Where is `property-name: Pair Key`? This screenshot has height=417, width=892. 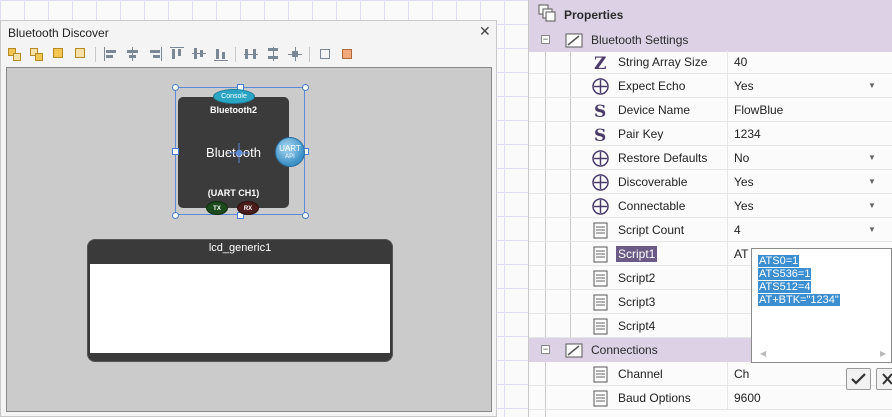
property-name: Pair Key is located at coordinates (641, 134).